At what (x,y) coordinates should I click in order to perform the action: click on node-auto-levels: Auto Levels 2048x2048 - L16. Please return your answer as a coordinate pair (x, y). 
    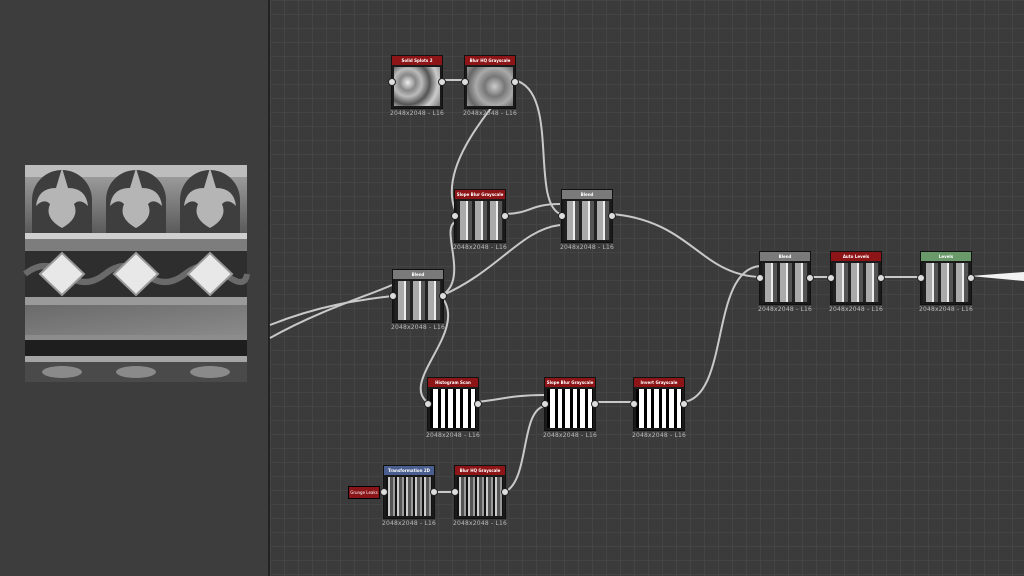
    Looking at the image, I should click on (856, 282).